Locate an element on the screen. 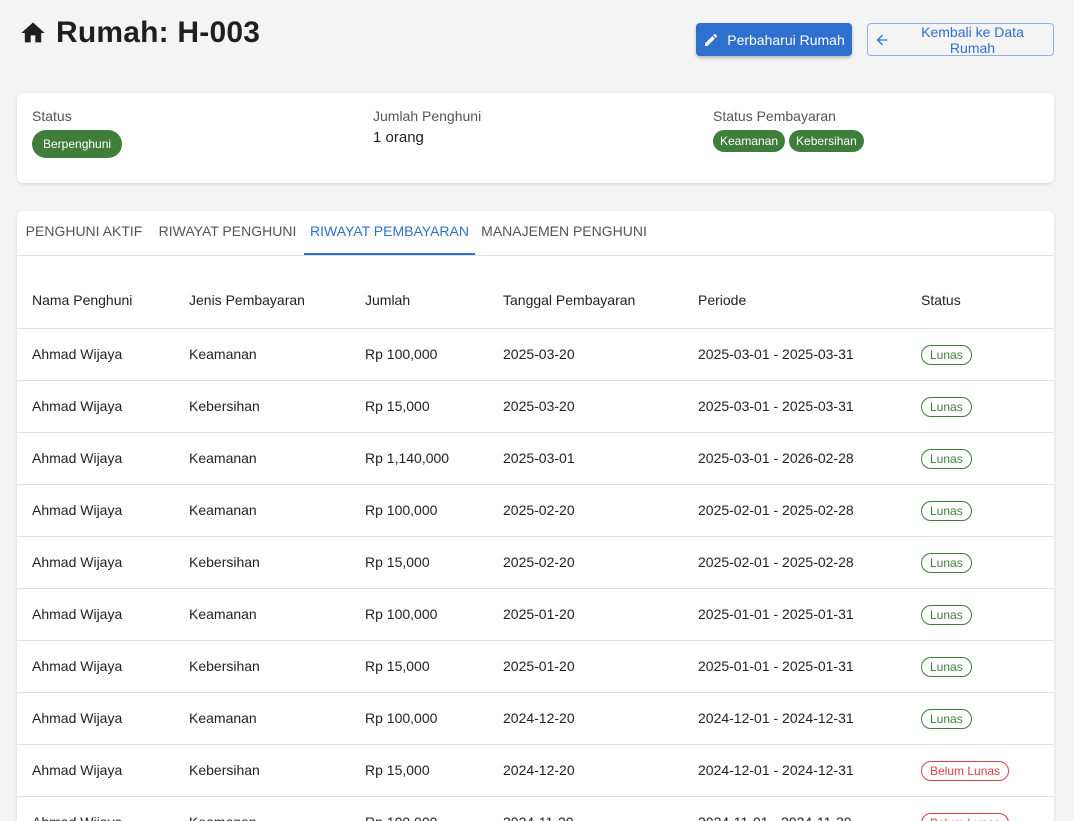 Image resolution: width=1074 pixels, height=821 pixels. back-to-houses-button: Kembali ke Data Rumah is located at coordinates (960, 39).